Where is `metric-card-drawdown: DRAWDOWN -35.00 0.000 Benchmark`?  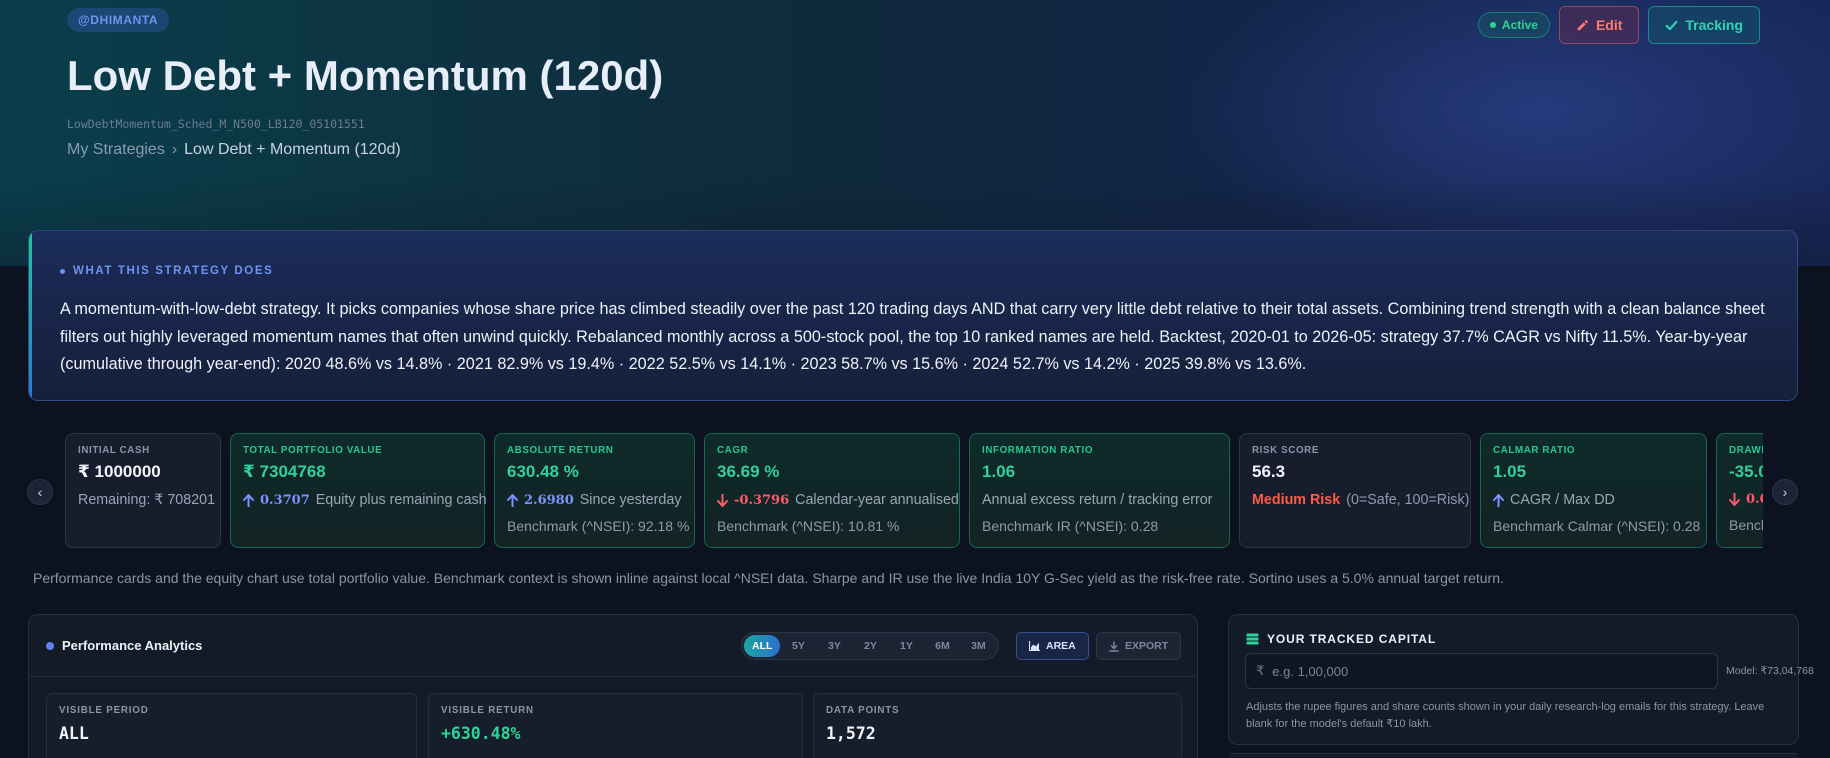 metric-card-drawdown: DRAWDOWN -35.00 0.000 Benchmark is located at coordinates (1739, 490).